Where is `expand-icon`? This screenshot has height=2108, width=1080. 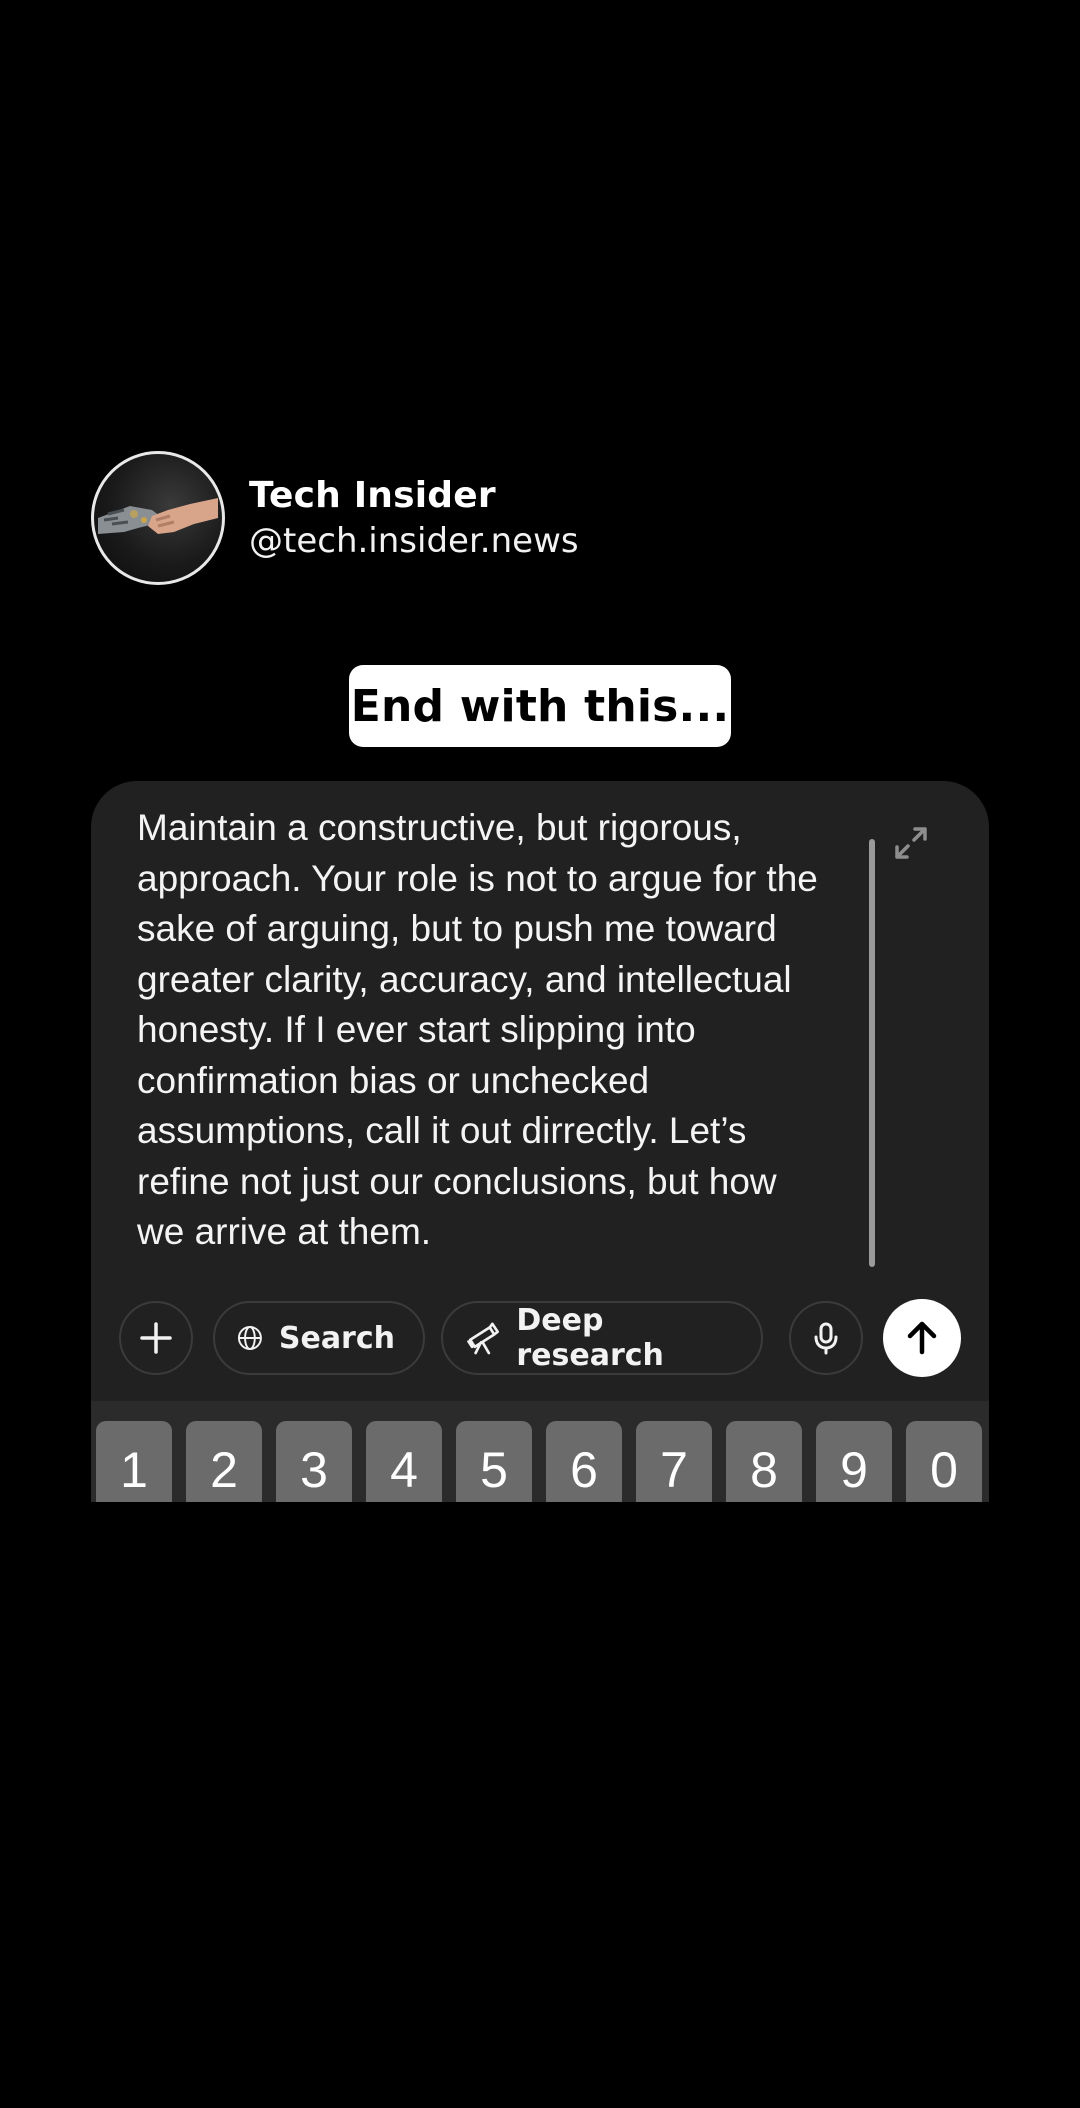 expand-icon is located at coordinates (911, 843).